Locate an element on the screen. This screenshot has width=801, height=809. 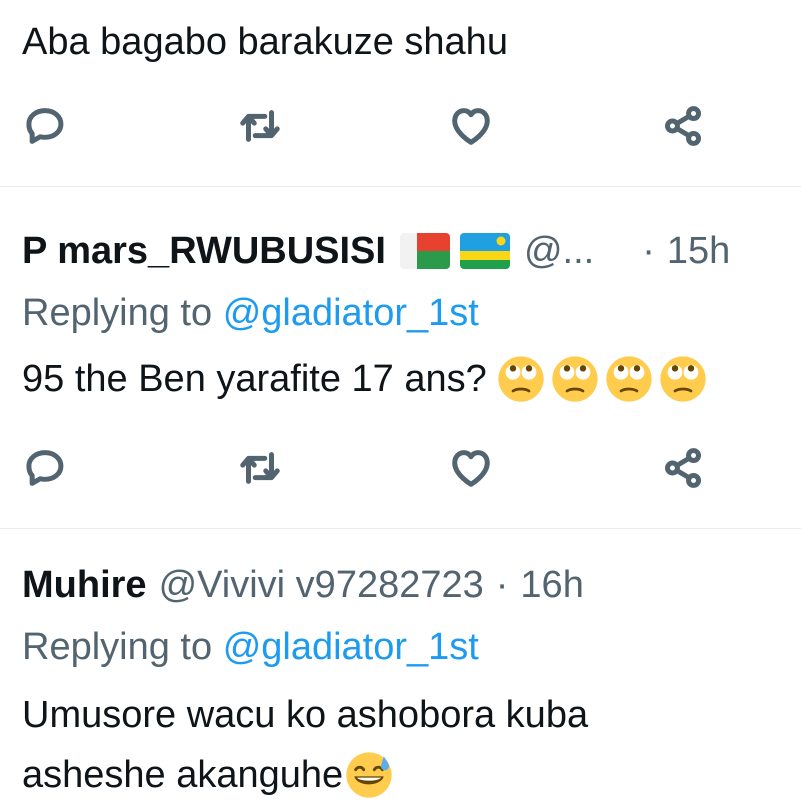
tweet-header: P mars_RWUBUSISI @... · 15h is located at coordinates (376, 251).